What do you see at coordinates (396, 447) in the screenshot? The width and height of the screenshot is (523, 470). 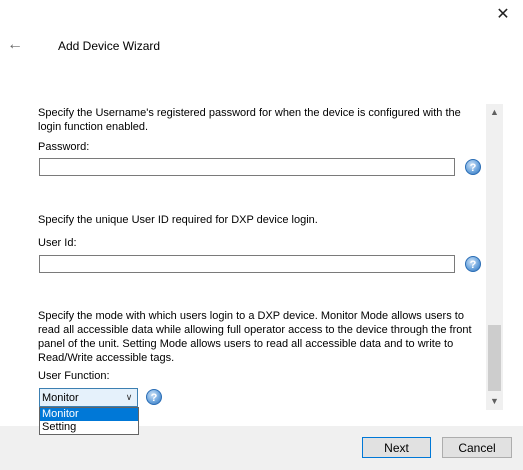 I see `next-button: Next` at bounding box center [396, 447].